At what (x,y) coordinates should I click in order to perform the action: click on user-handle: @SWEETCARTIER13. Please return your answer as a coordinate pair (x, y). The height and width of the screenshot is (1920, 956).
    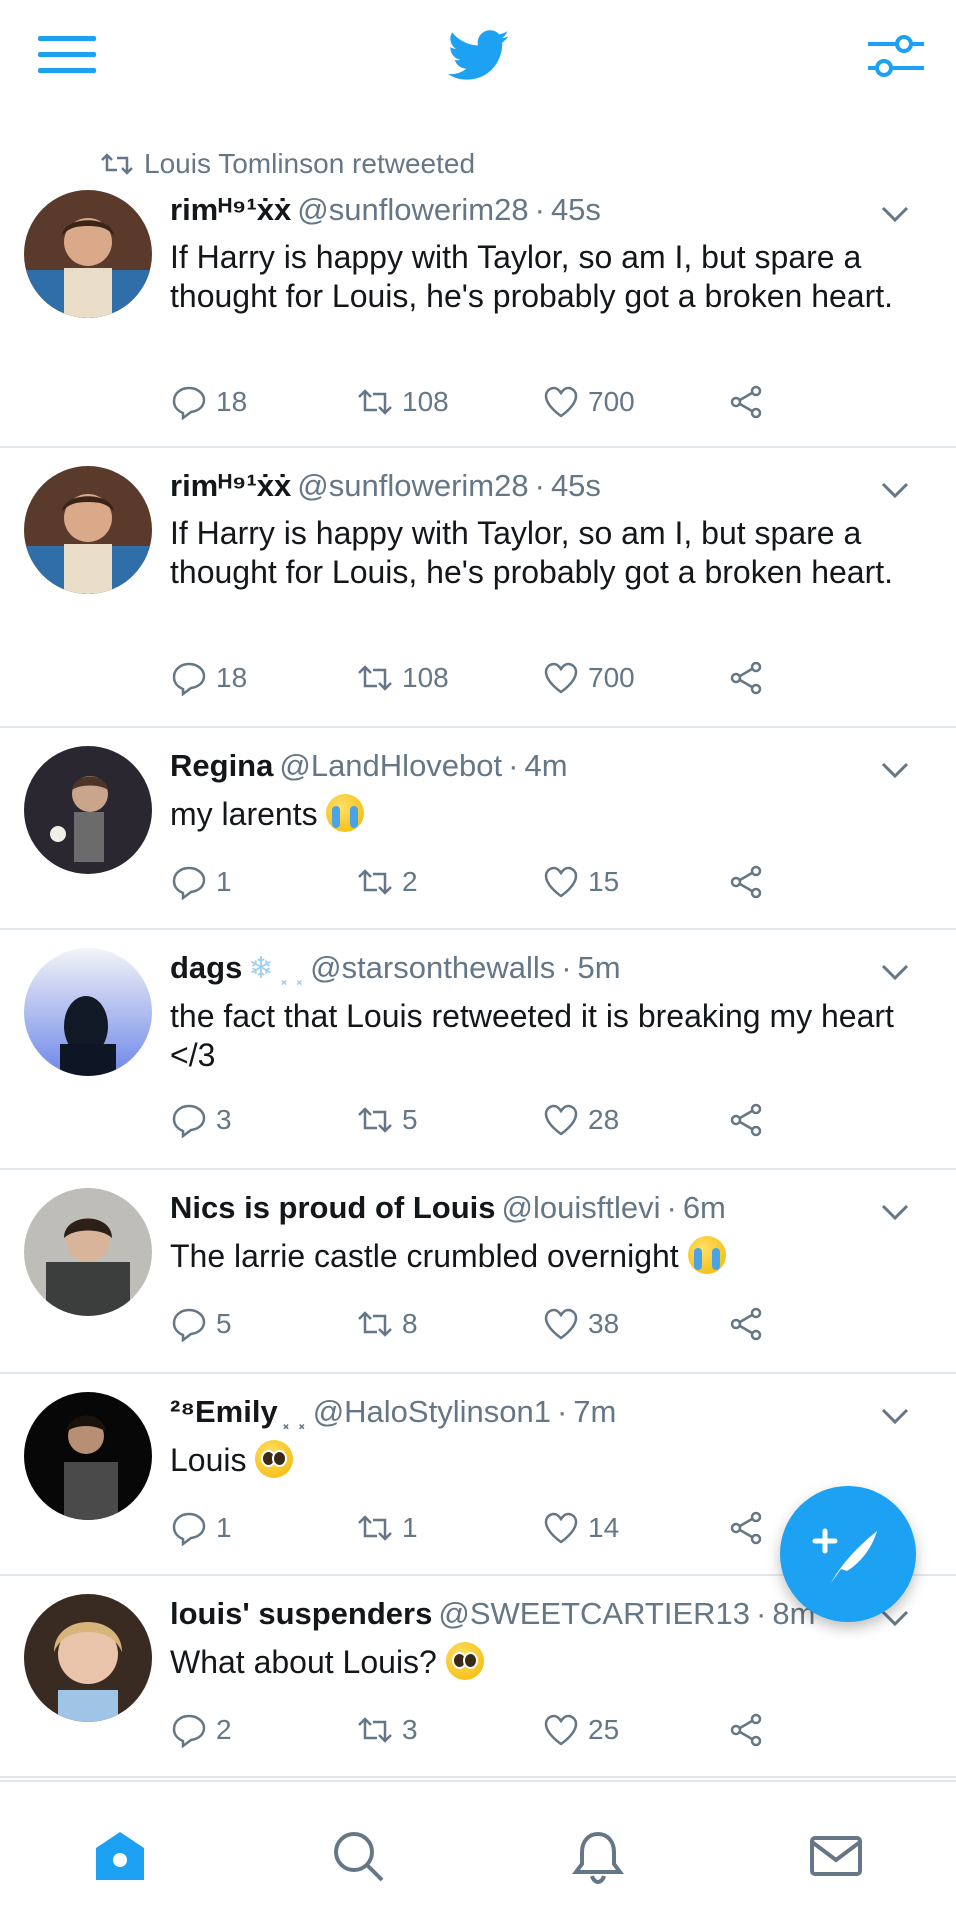
    Looking at the image, I should click on (594, 1614).